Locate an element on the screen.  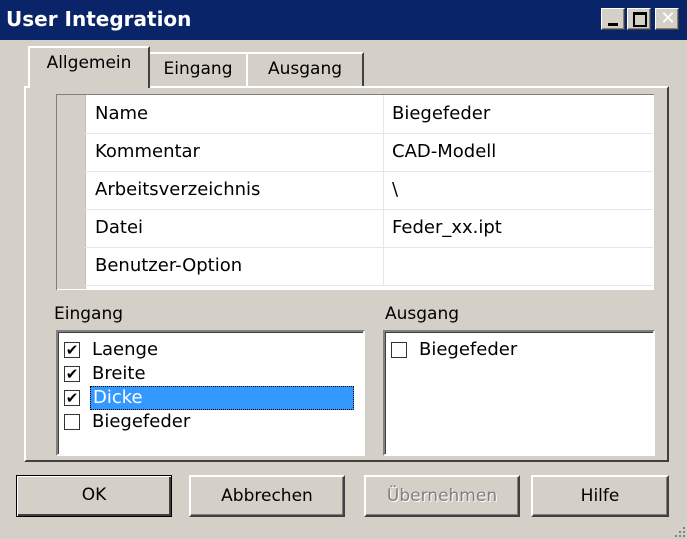
property-row-arbeitsverzeichnis: Arbeitsverzeichnis \ is located at coordinates (369, 190).